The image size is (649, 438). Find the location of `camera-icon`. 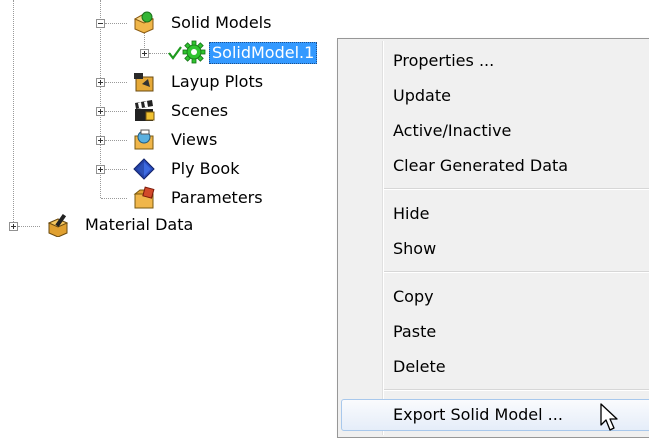

camera-icon is located at coordinates (144, 139).